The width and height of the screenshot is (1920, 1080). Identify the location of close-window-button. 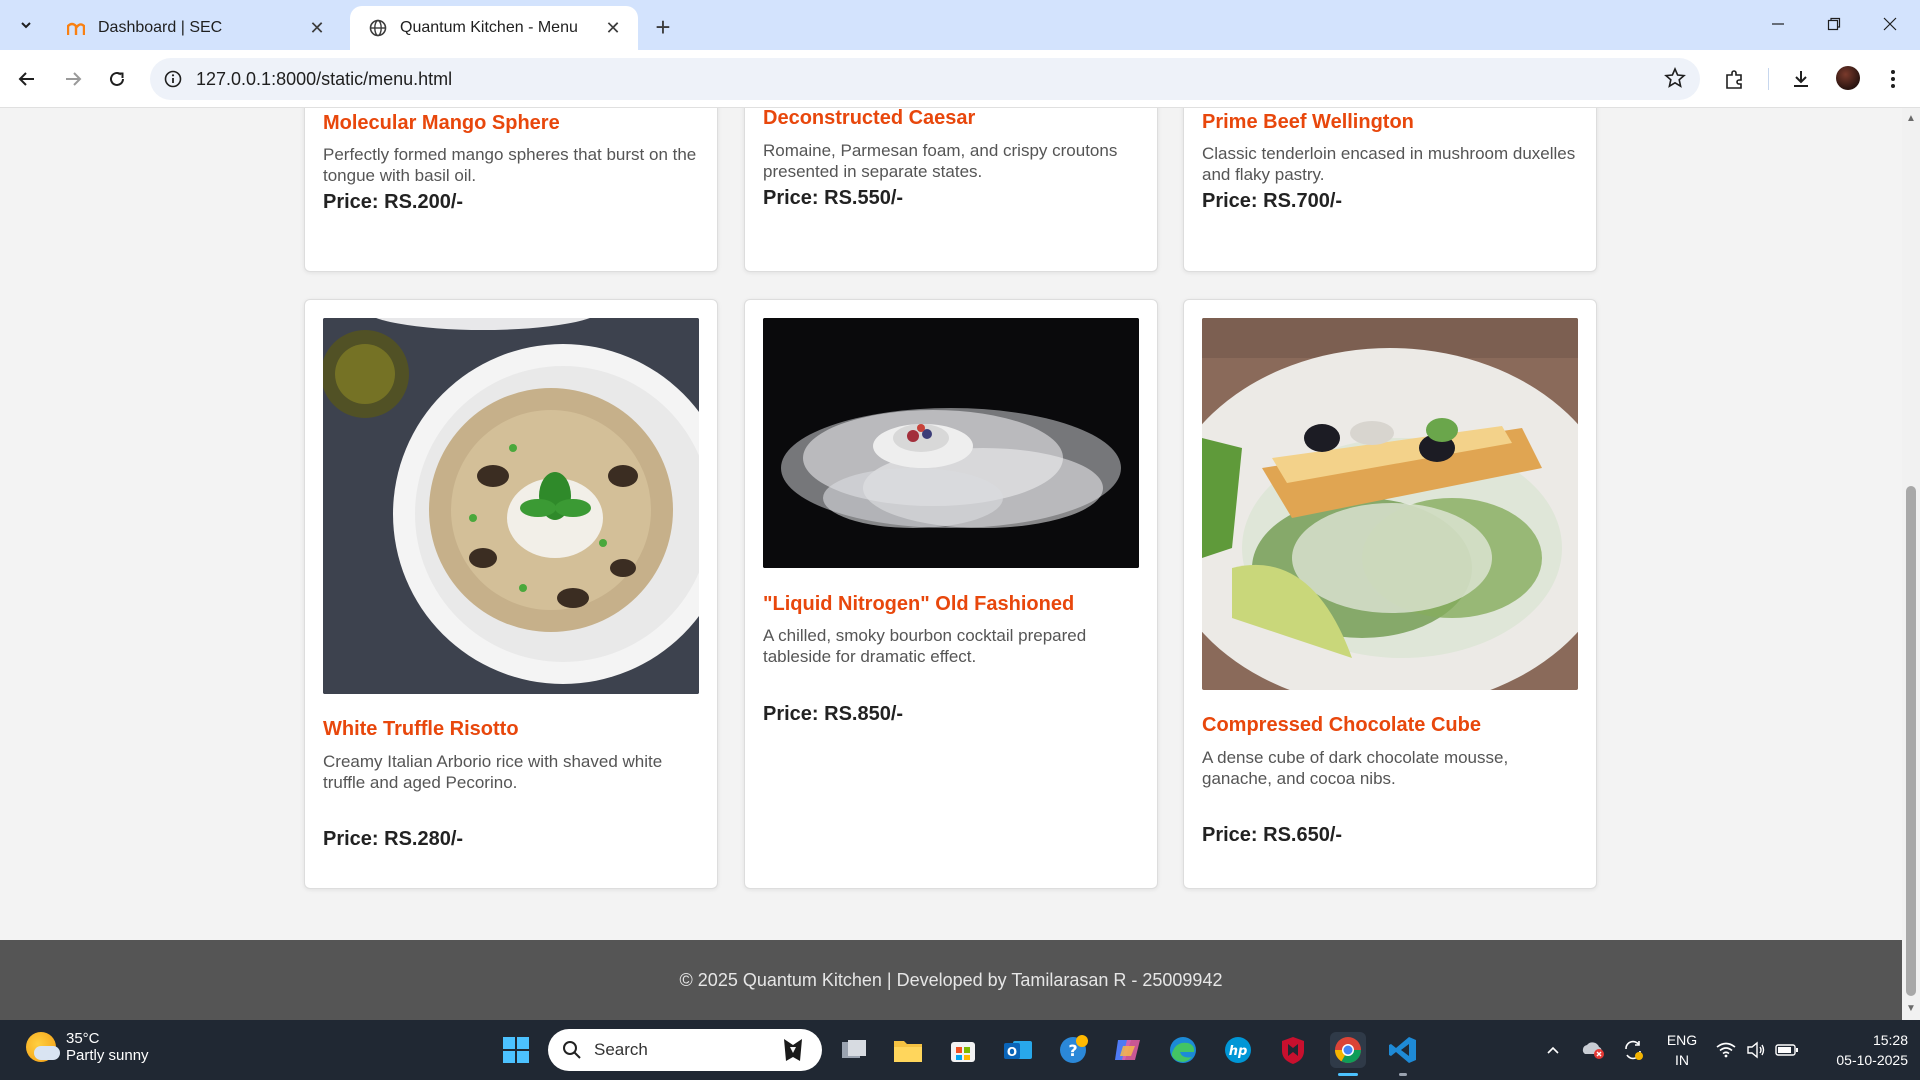
(1890, 24).